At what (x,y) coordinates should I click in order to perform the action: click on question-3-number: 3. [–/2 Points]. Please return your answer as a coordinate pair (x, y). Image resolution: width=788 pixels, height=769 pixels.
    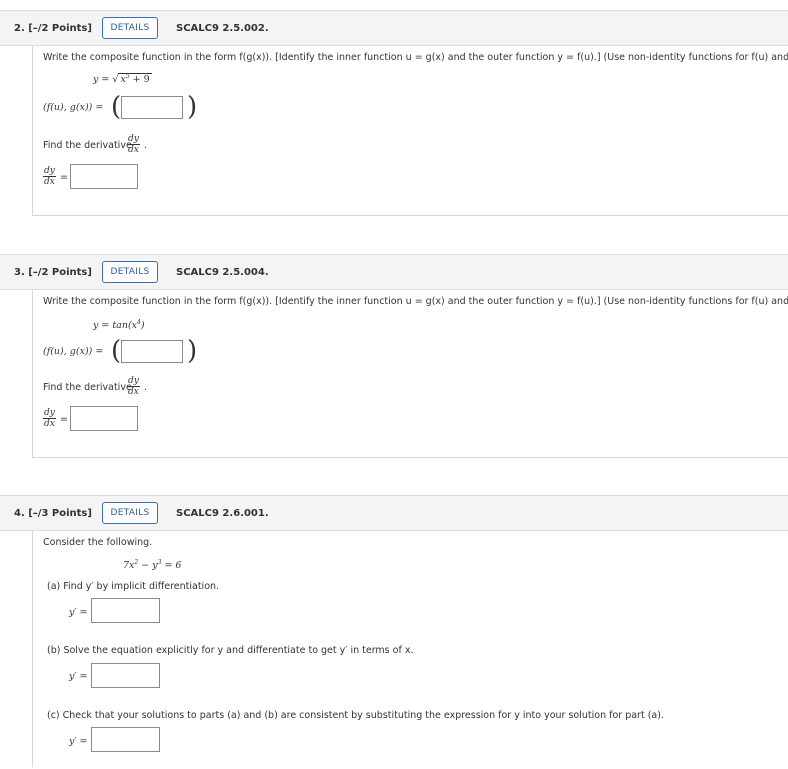
    Looking at the image, I should click on (53, 272).